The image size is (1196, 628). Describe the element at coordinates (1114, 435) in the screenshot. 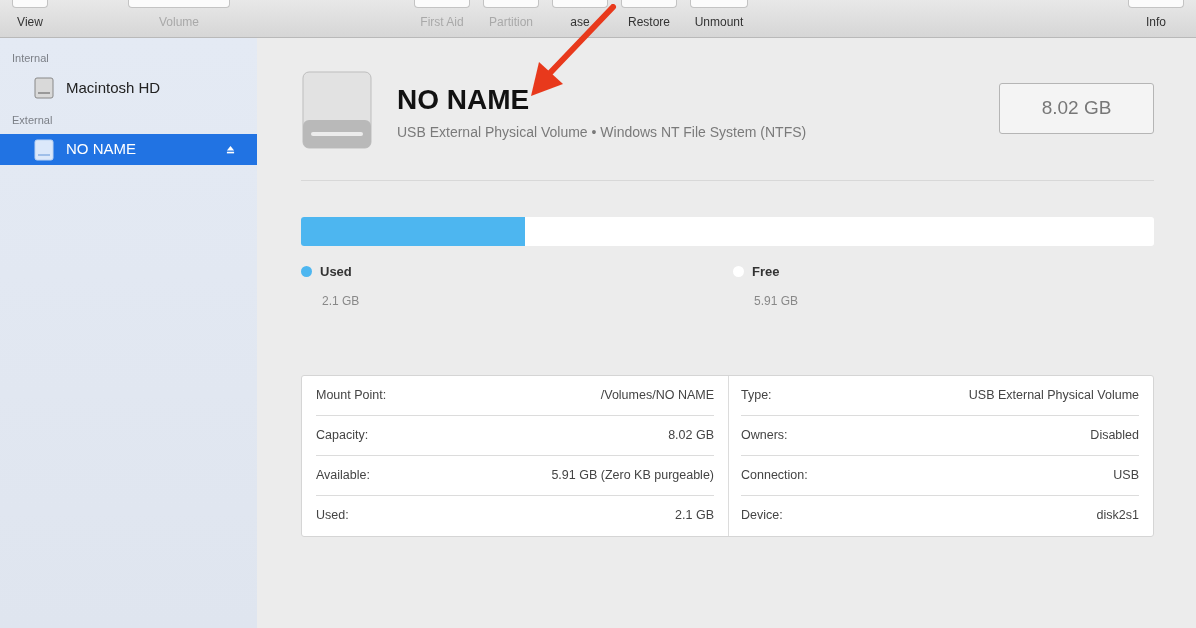

I see `info-value: Disabled` at that location.